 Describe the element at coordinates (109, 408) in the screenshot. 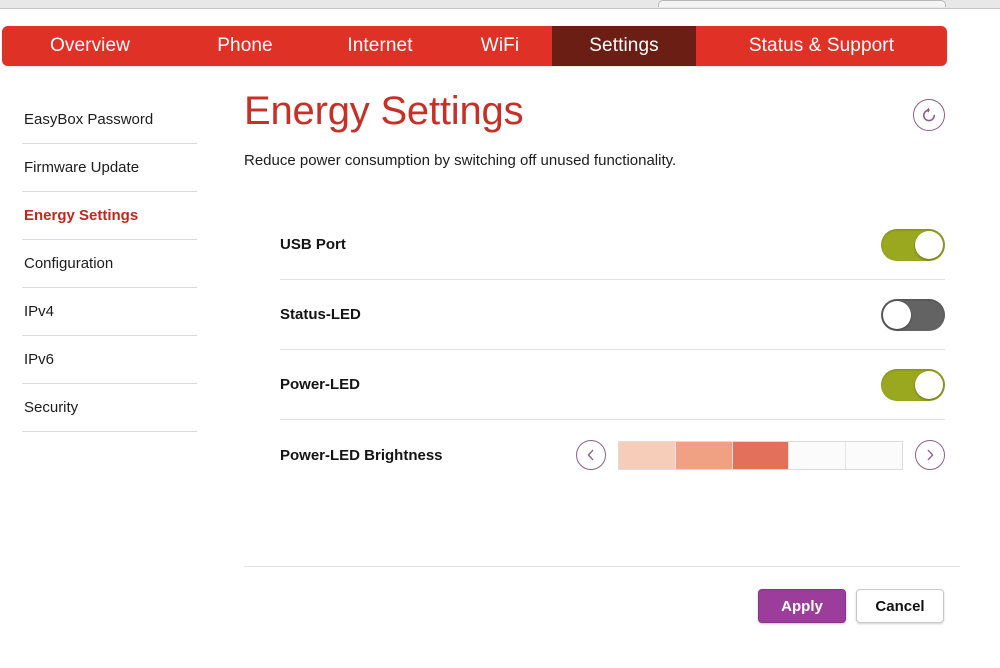

I see `sidebar-item-security: Security` at that location.